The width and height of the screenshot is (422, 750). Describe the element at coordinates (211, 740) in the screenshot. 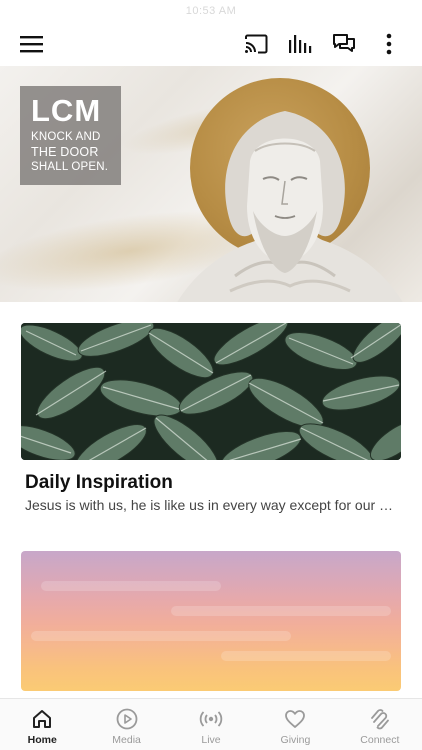

I see `nav-live-label: Live` at that location.